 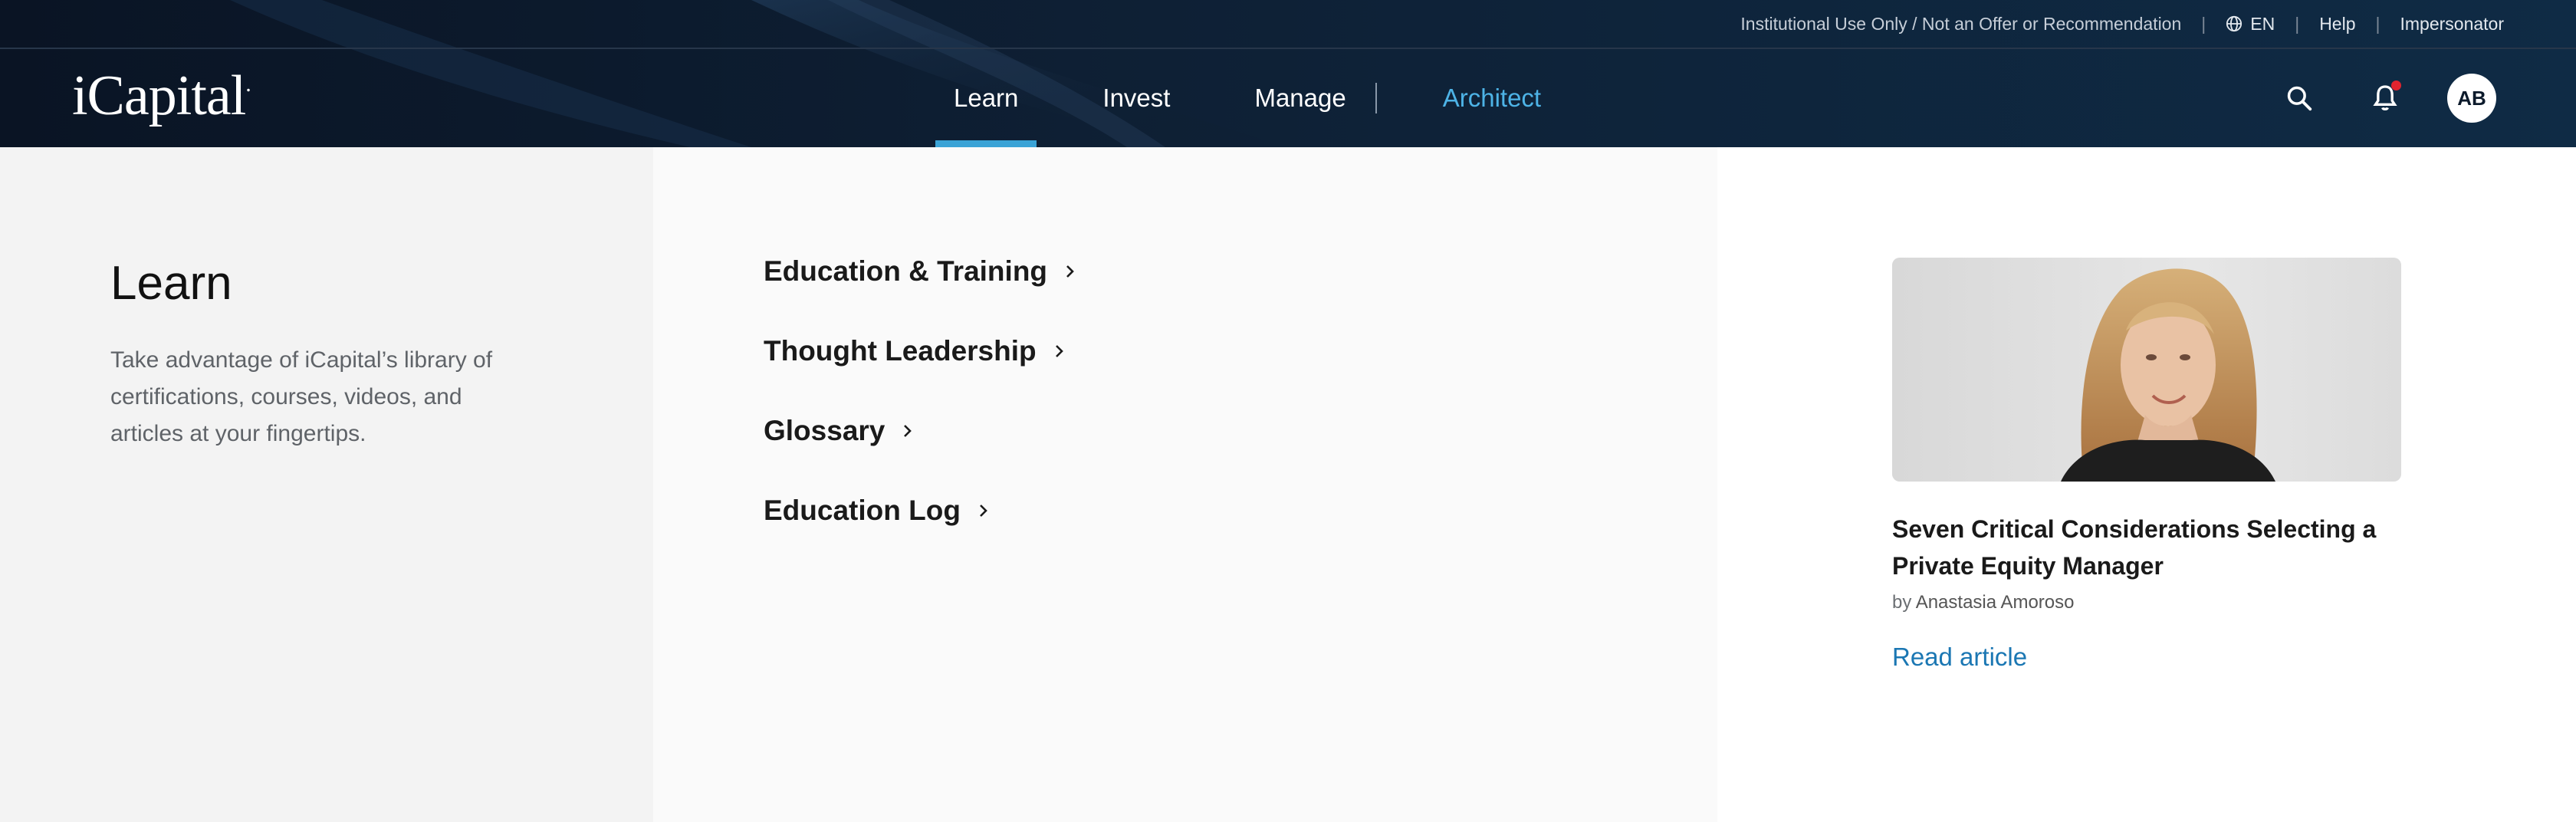 I want to click on help-link: Help, so click(x=2337, y=24).